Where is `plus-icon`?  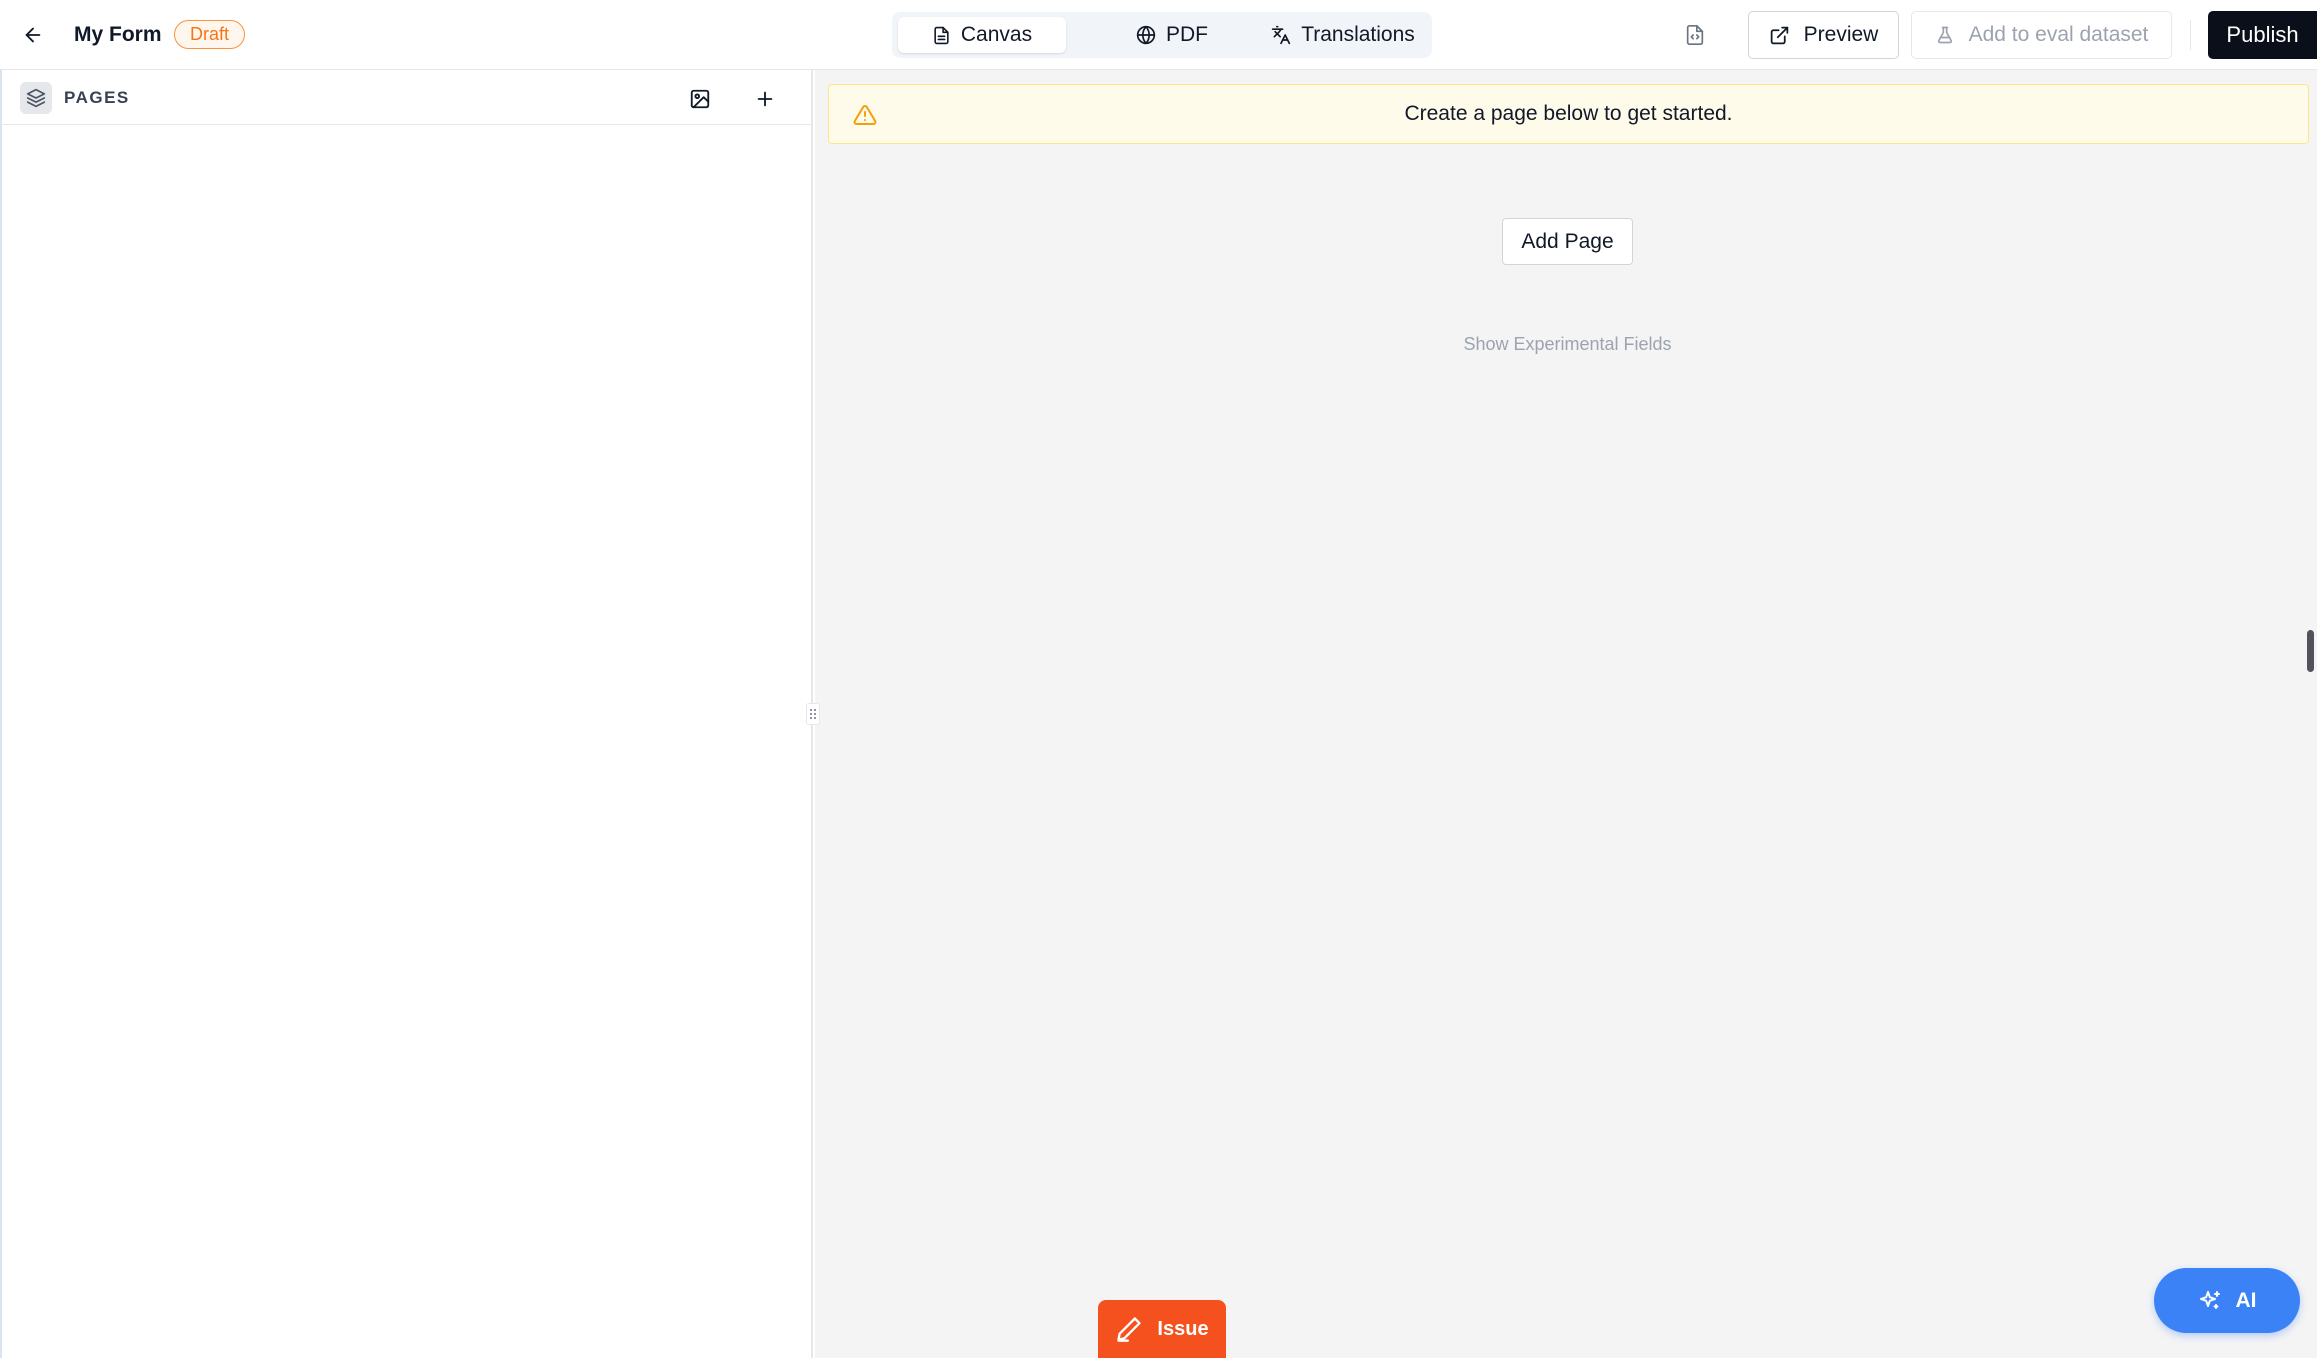 plus-icon is located at coordinates (765, 99).